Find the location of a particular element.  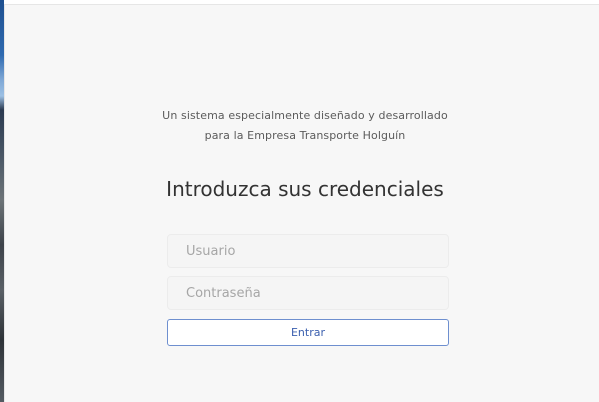

login-heading: Introduzca sus credenciales is located at coordinates (305, 189).